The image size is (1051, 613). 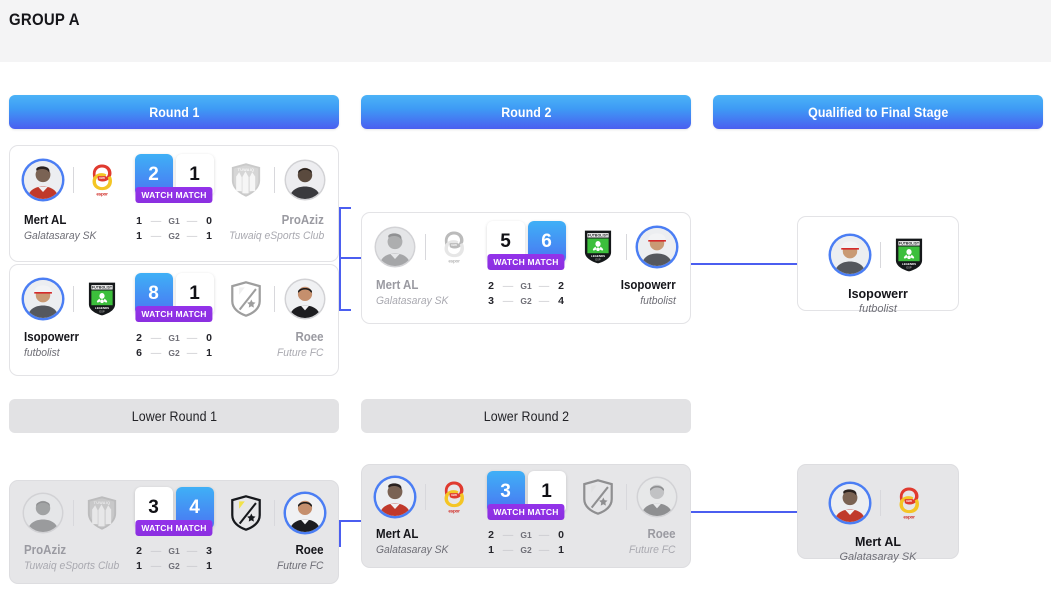 I want to click on goals-row-g1: 2 — G1 — 3, so click(x=174, y=551).